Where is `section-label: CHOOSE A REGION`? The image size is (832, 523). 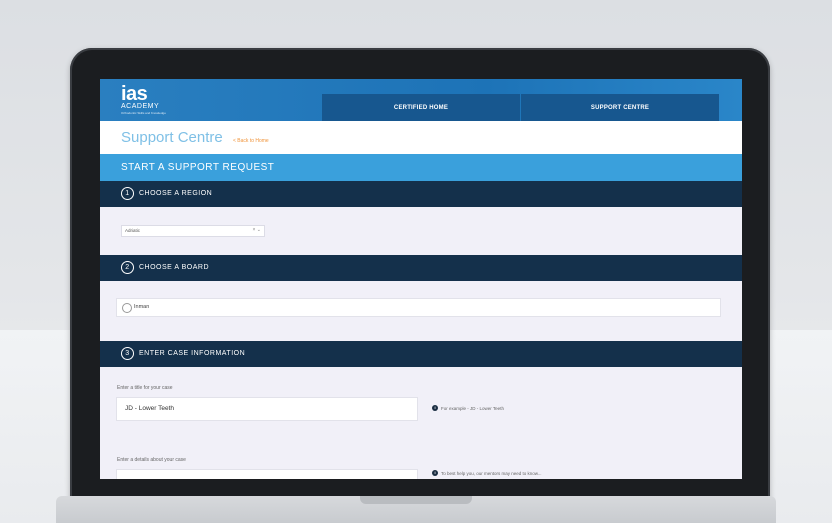 section-label: CHOOSE A REGION is located at coordinates (176, 193).